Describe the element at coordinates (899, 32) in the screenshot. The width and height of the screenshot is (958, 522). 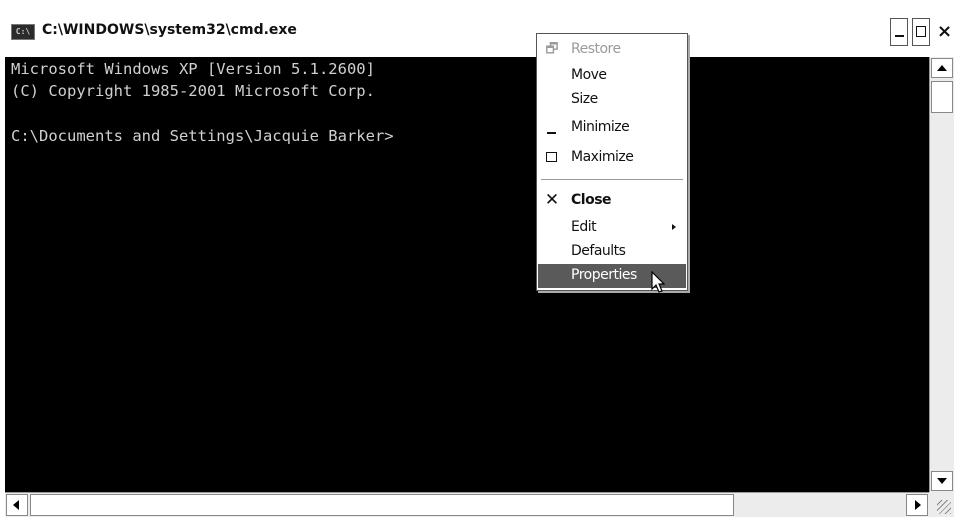
I see `minimize-button` at that location.